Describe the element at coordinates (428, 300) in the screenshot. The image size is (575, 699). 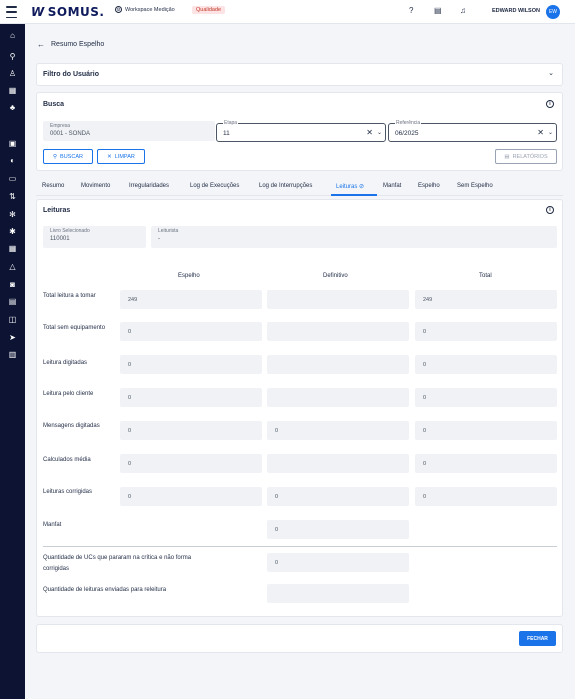
I see `cell-value: 249` at that location.